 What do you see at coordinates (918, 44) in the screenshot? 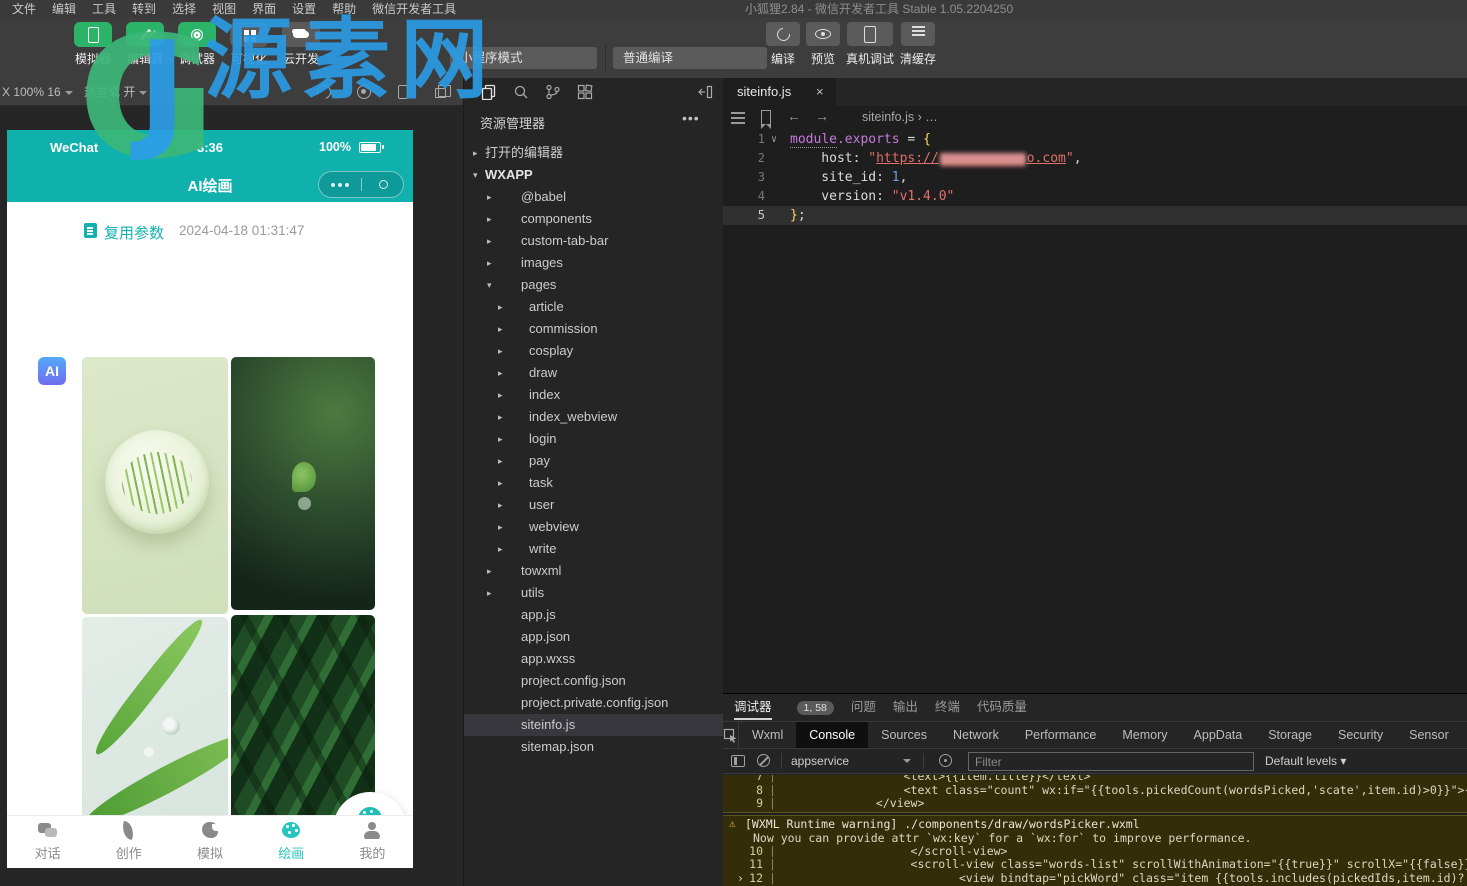
I see `清缓存-button: 清缓存` at bounding box center [918, 44].